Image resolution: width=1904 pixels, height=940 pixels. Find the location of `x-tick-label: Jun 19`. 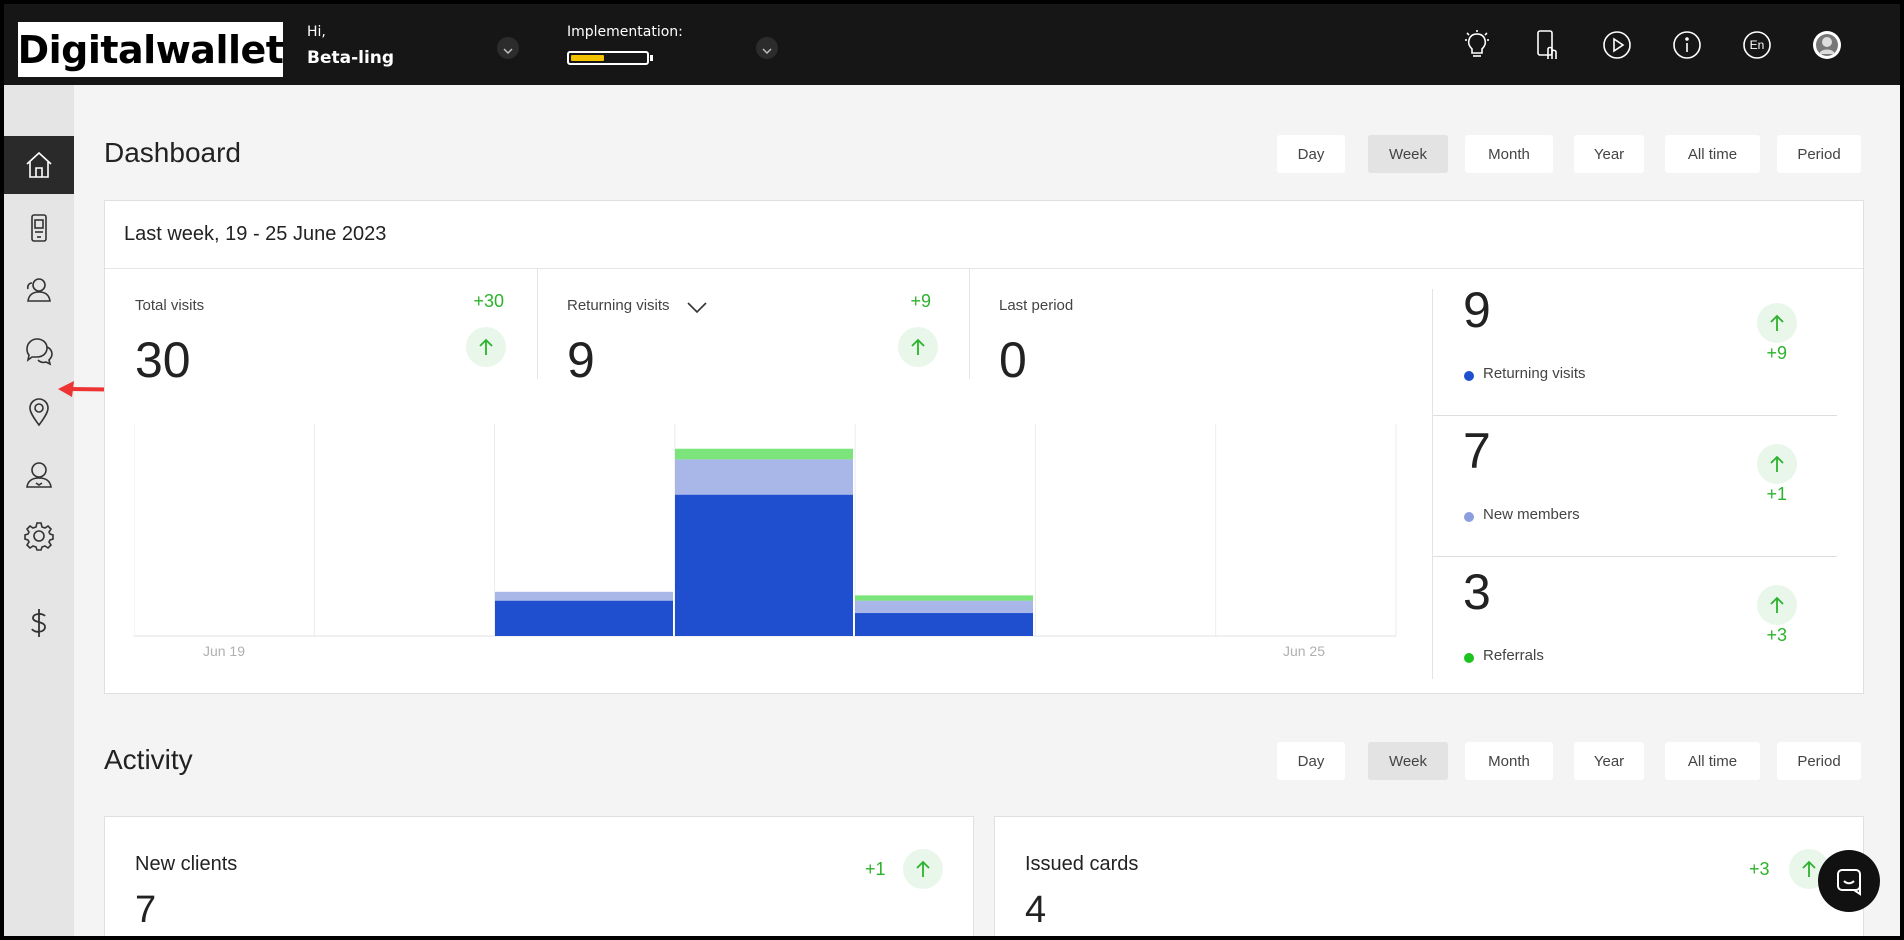

x-tick-label: Jun 19 is located at coordinates (224, 651).